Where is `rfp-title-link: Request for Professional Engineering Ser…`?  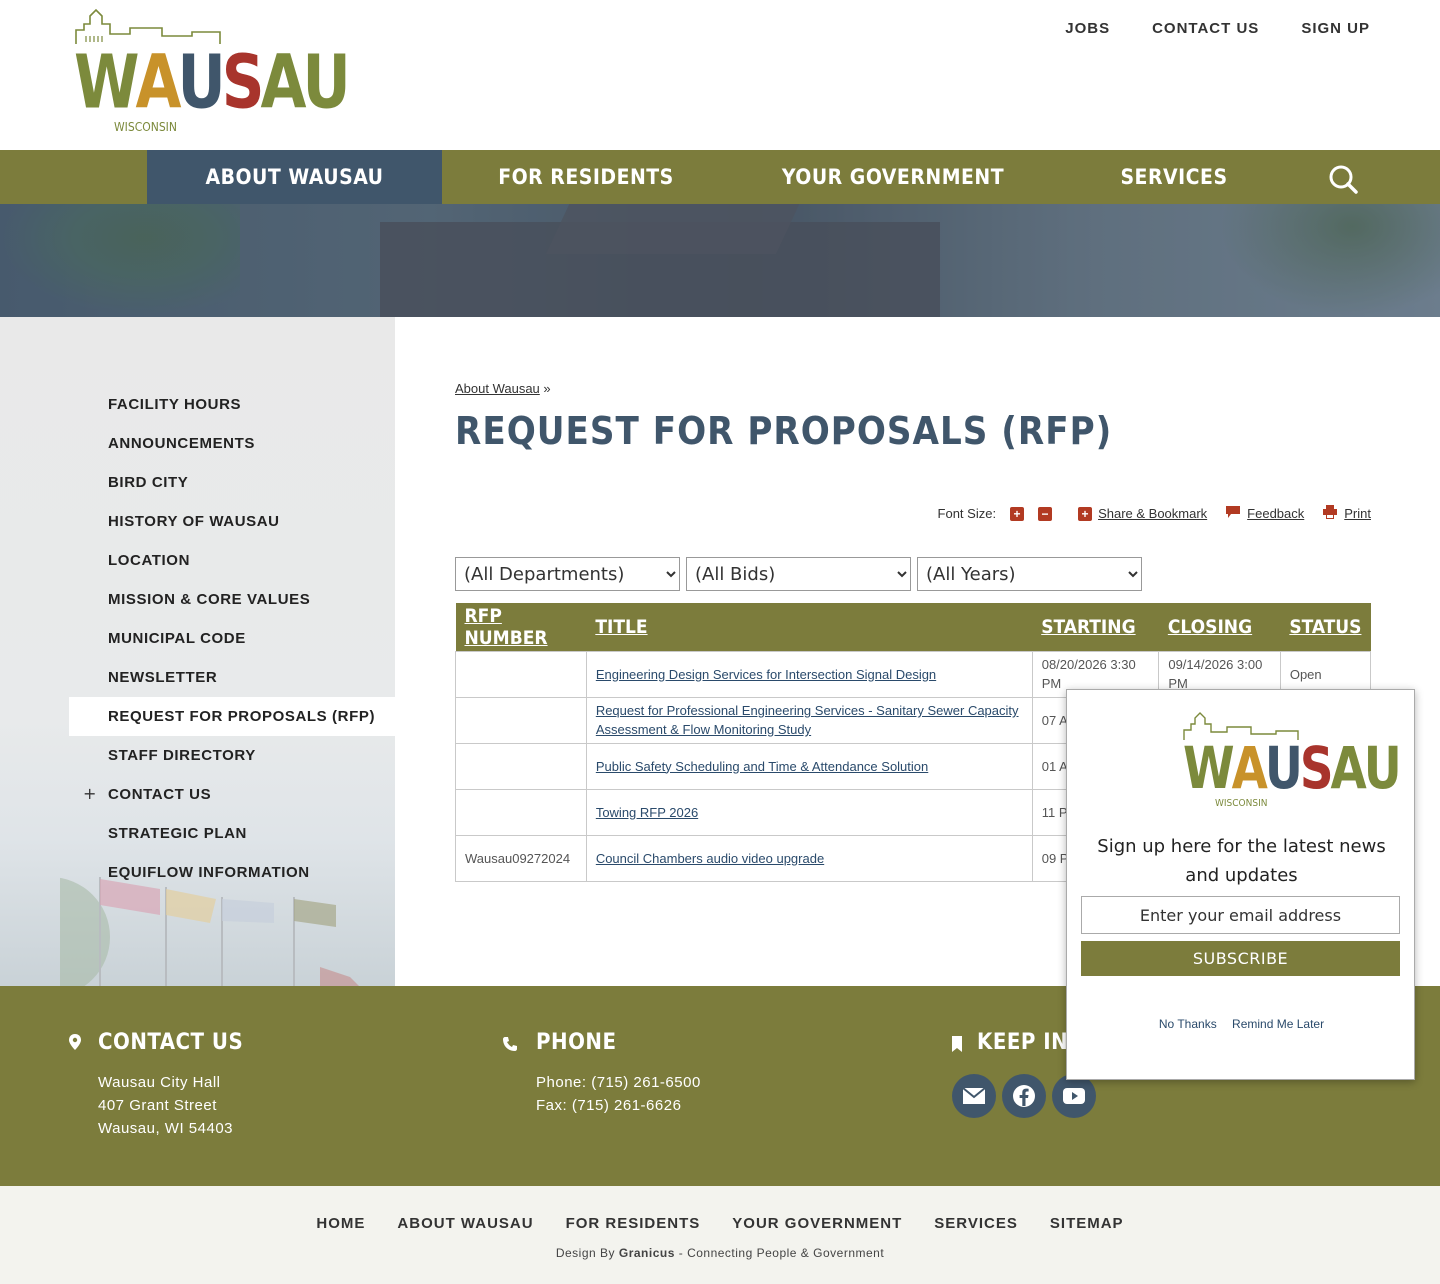 rfp-title-link: Request for Professional Engineering Ser… is located at coordinates (807, 720).